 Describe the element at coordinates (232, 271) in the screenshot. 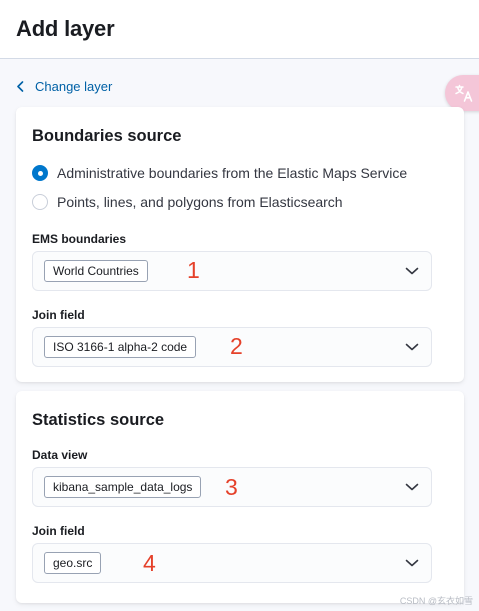

I see `ems-boundaries-select: World Countries 1` at that location.